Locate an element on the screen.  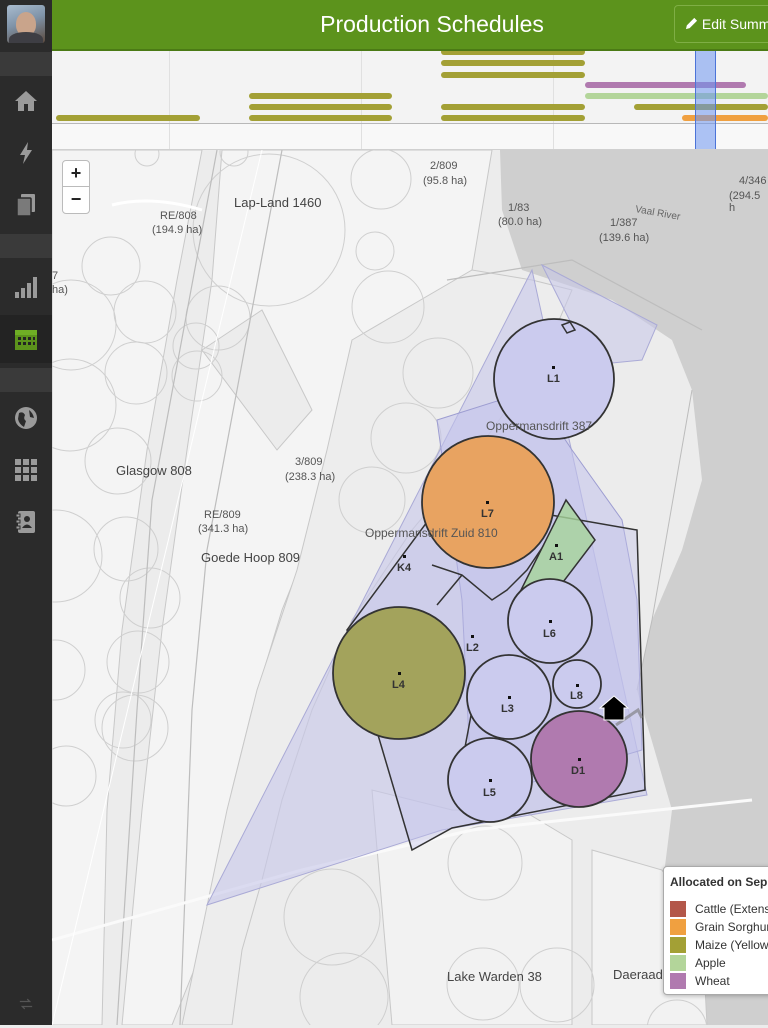
place-label-goede-hoop: Goede Hoop 809 is located at coordinates (251, 557).